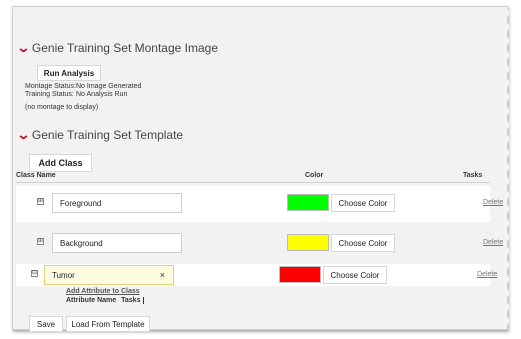 The height and width of the screenshot is (339, 521). What do you see at coordinates (108, 324) in the screenshot?
I see `load-from-template-button: Load From Template` at bounding box center [108, 324].